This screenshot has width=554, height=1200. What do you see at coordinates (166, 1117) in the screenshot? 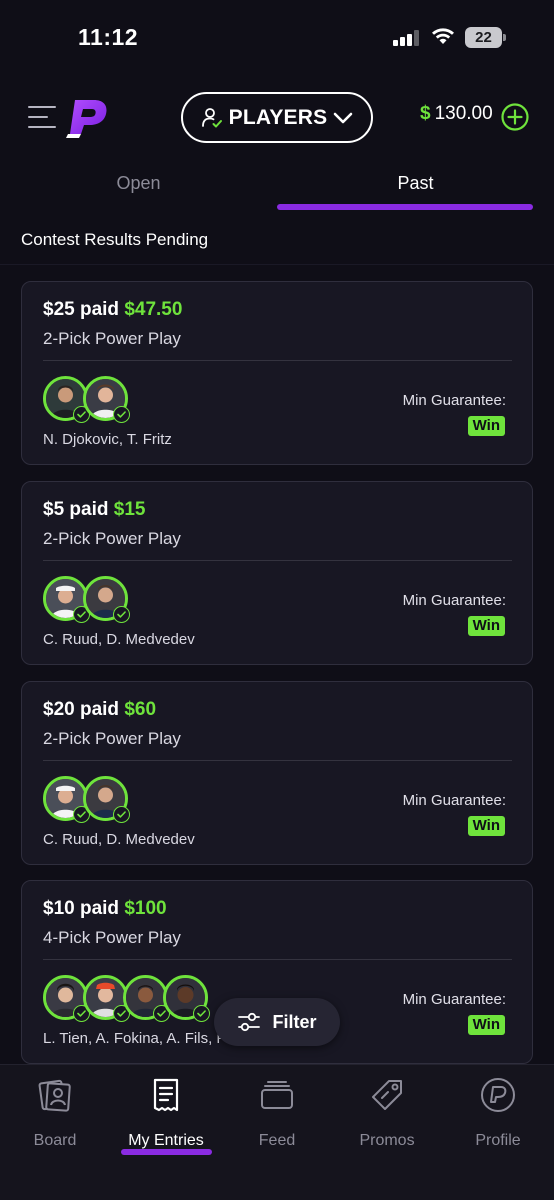
I see `nav-item-my-entries: My Entries` at bounding box center [166, 1117].